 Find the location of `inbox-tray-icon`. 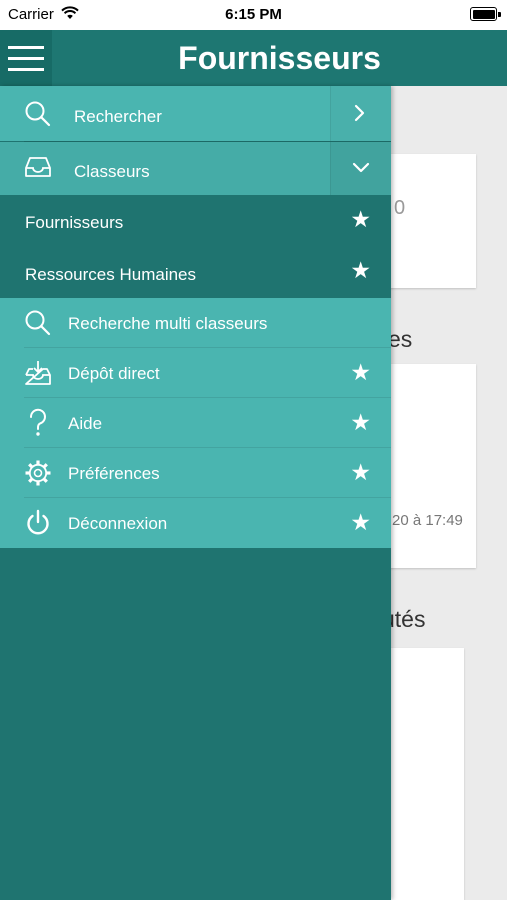

inbox-tray-icon is located at coordinates (38, 169).